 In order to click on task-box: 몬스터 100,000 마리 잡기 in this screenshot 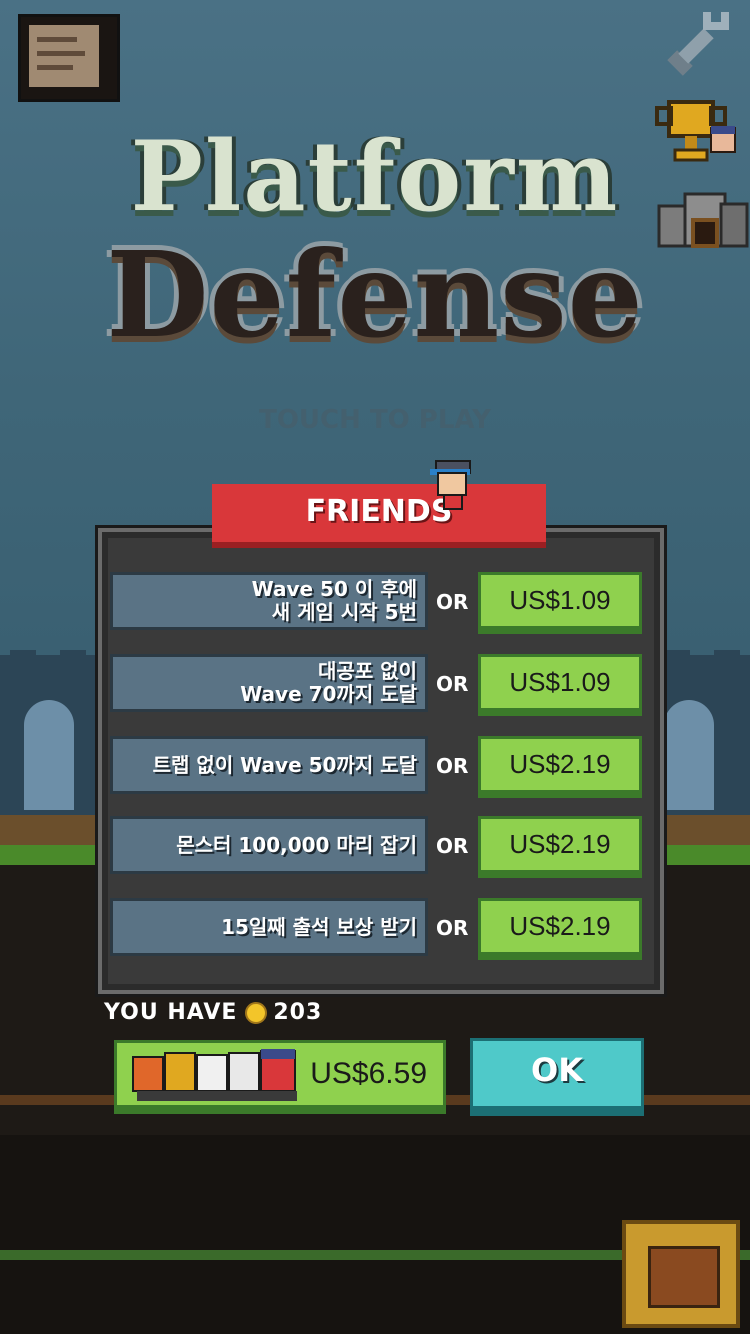, I will do `click(269, 845)`.